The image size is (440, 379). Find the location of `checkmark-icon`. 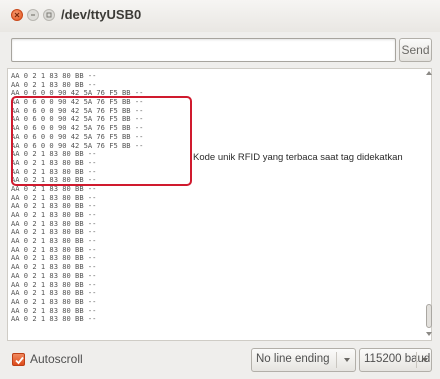

checkmark-icon is located at coordinates (19, 360).